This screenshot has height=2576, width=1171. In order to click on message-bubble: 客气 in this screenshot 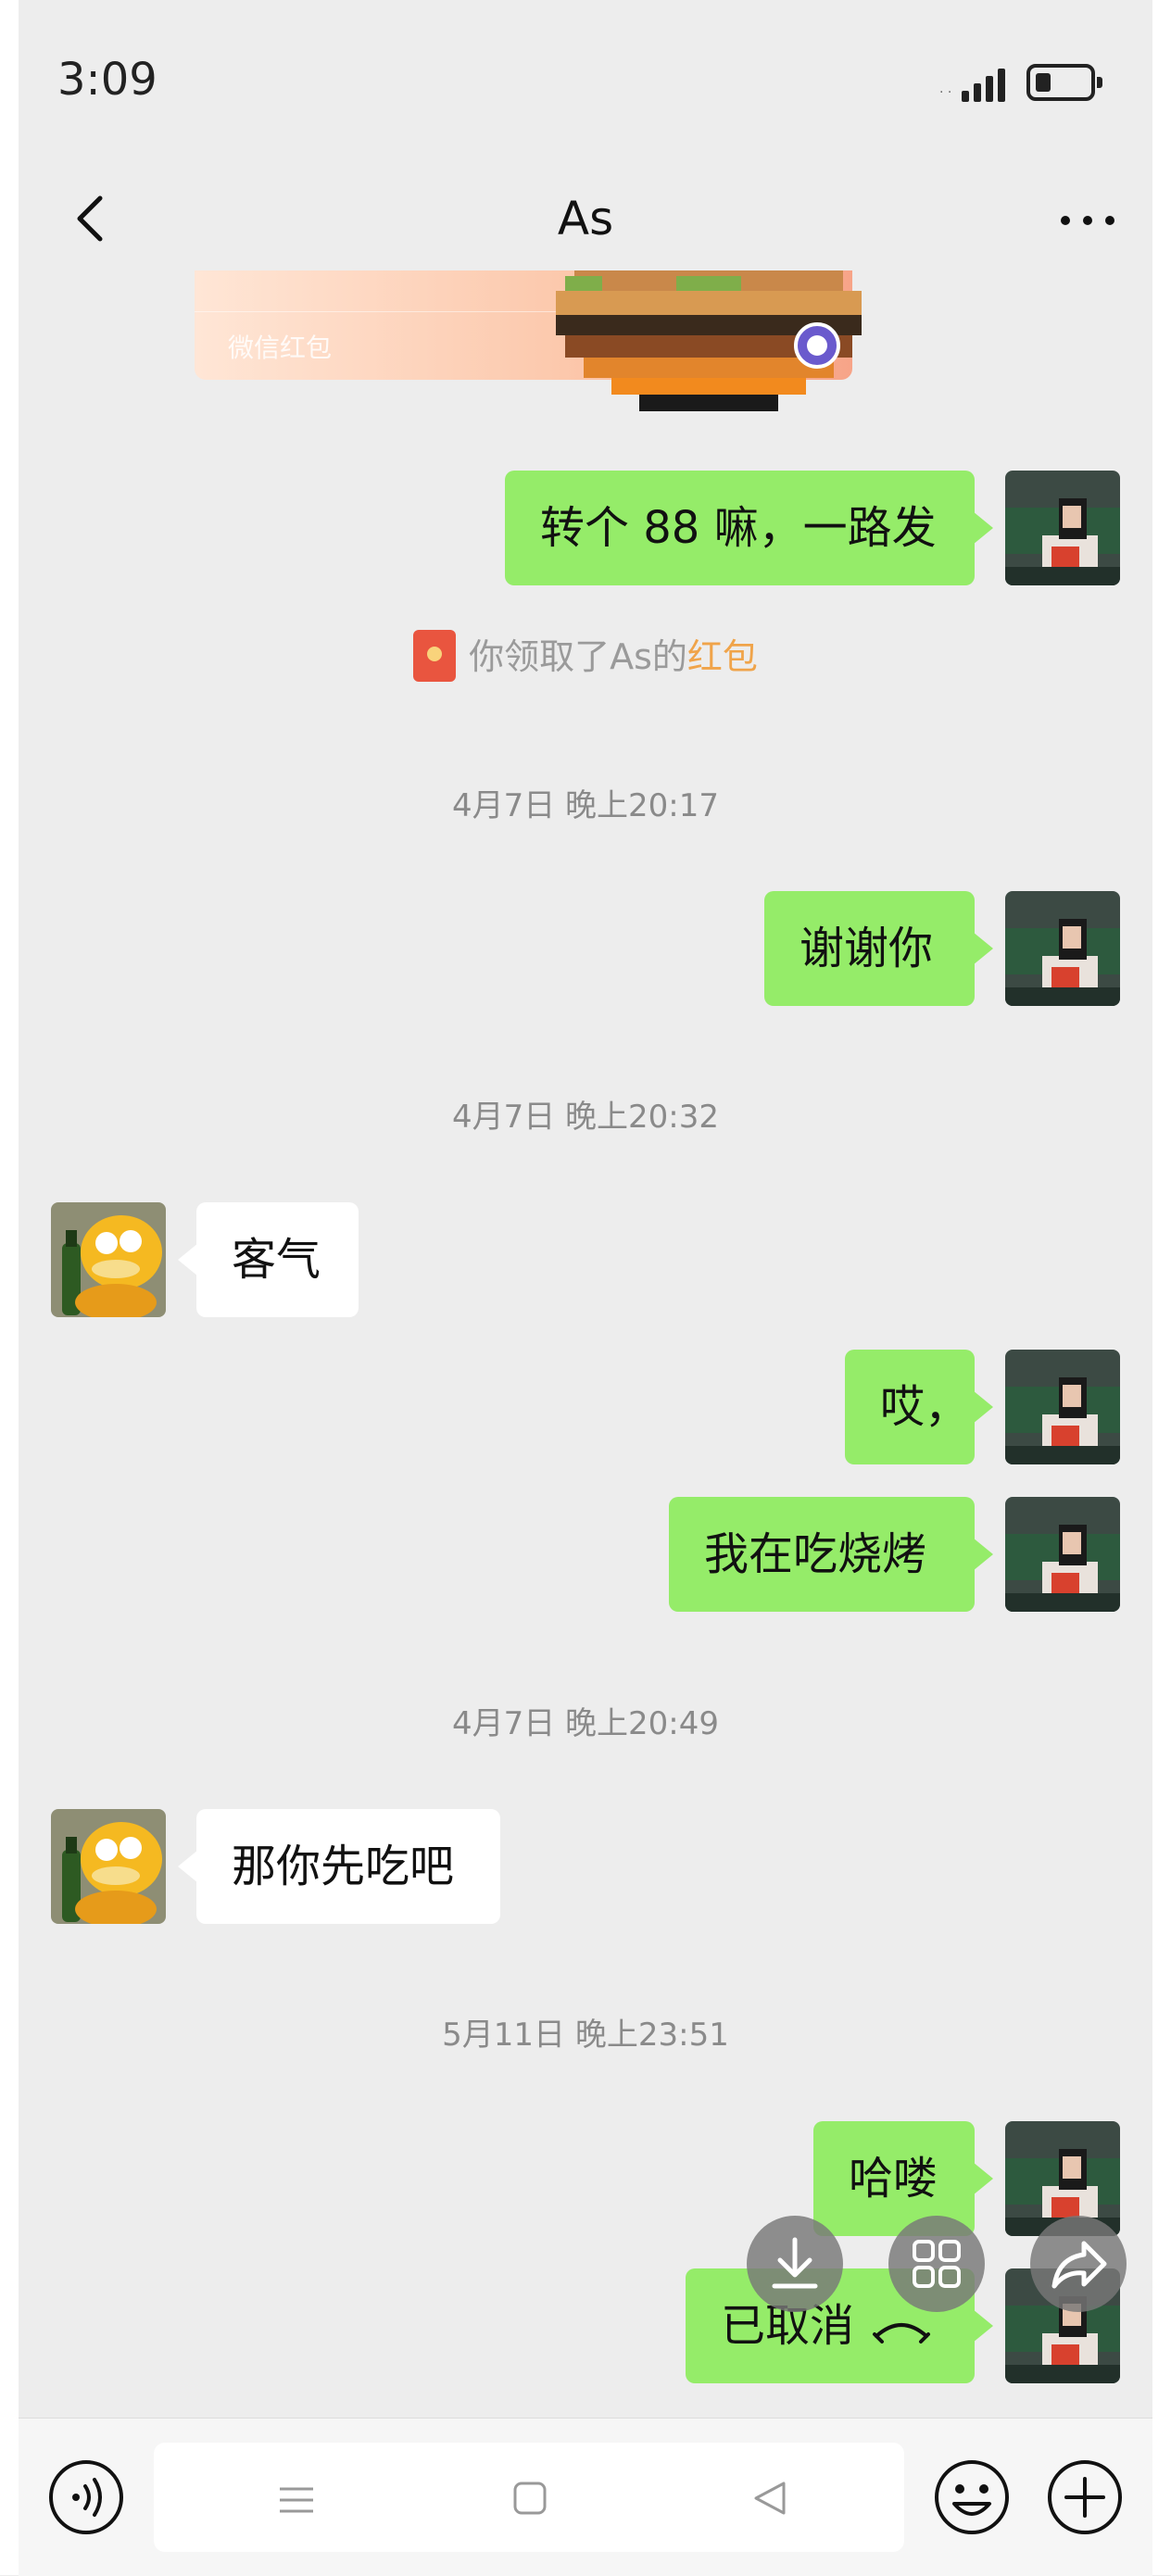, I will do `click(269, 1259)`.